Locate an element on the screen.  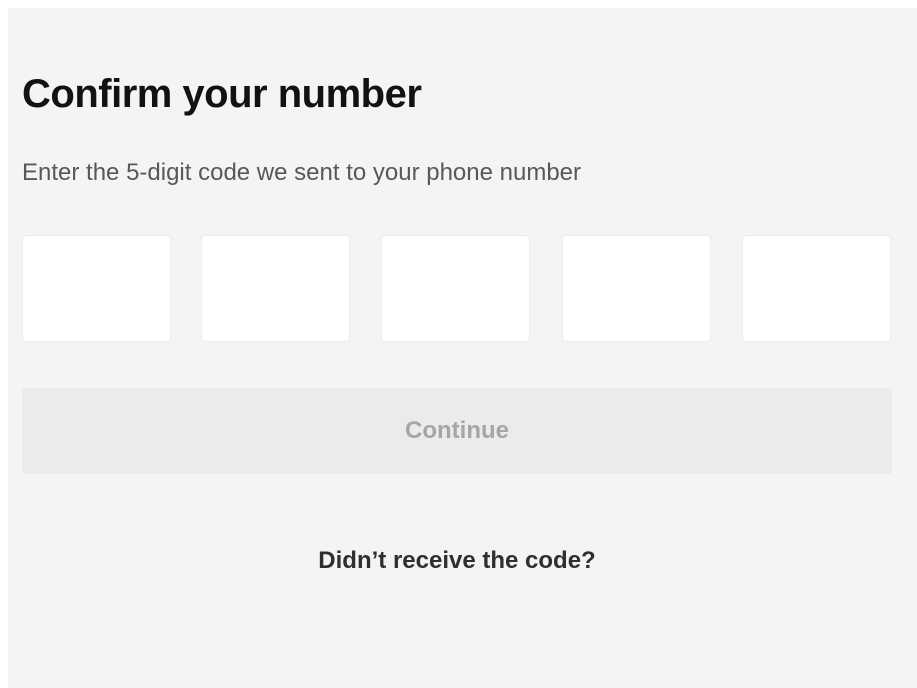
resend-code-link: Didn’t receive the code? is located at coordinates (457, 561).